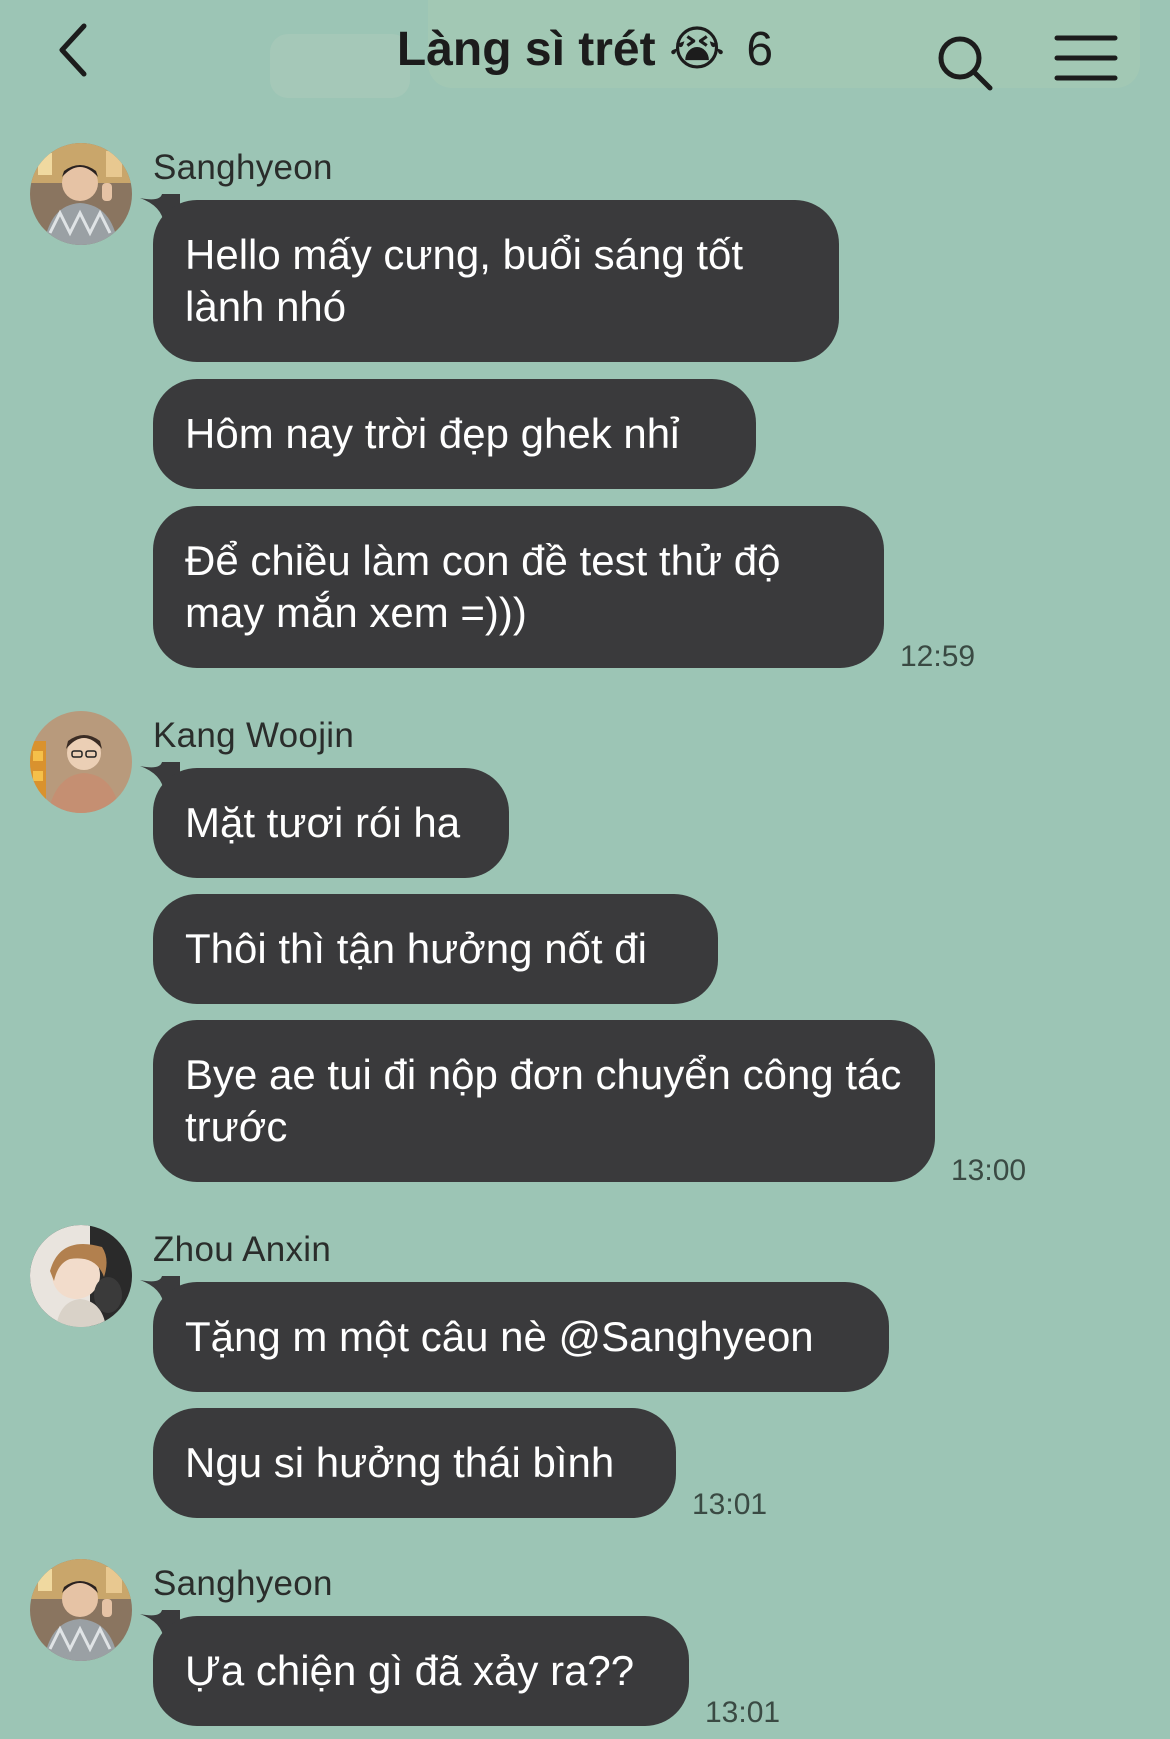  Describe the element at coordinates (416, 948) in the screenshot. I see `message-text: Thôi thì tận hưởng nốt đi` at that location.